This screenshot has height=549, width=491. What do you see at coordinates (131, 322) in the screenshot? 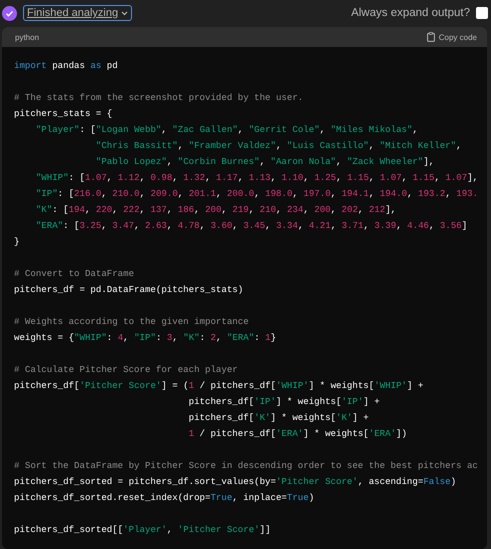
I see `code-line: # Weights according to the given importance` at bounding box center [131, 322].